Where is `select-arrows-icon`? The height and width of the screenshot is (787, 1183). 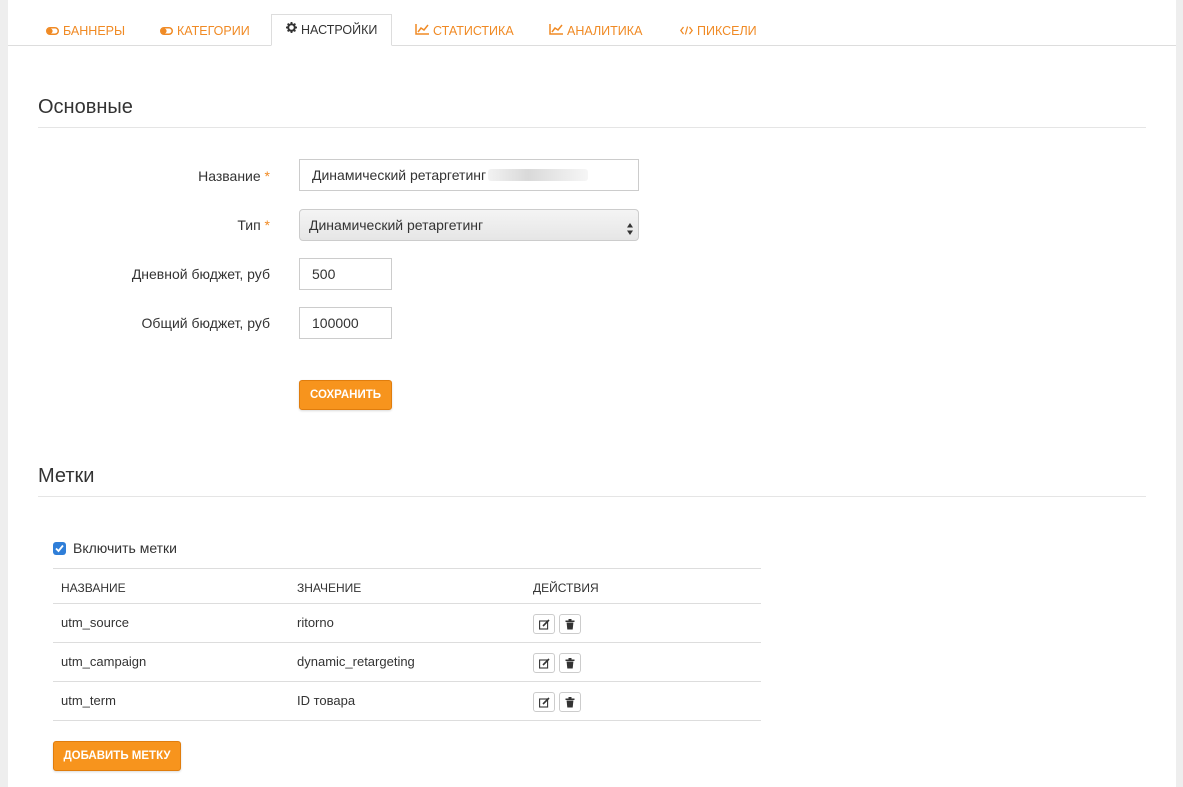
select-arrows-icon is located at coordinates (630, 226).